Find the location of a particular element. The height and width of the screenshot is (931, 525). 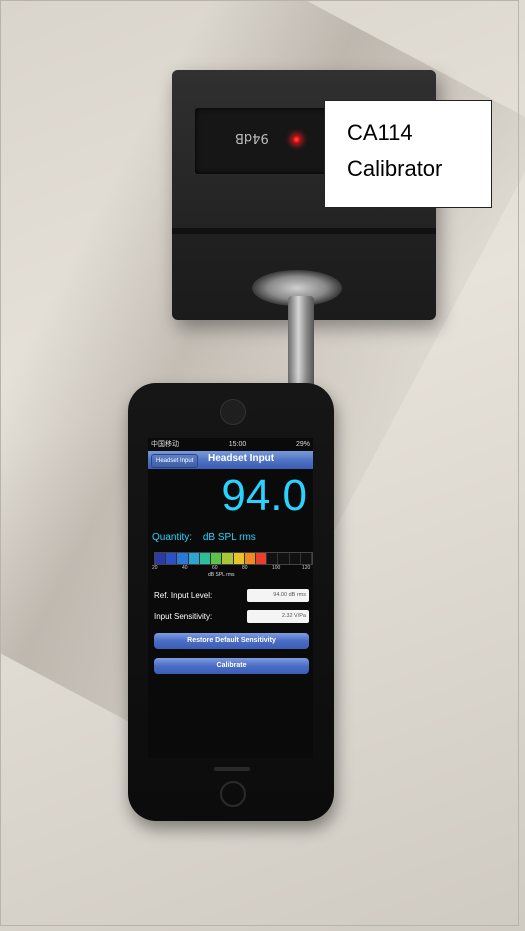

calibrator-seam is located at coordinates (304, 231).